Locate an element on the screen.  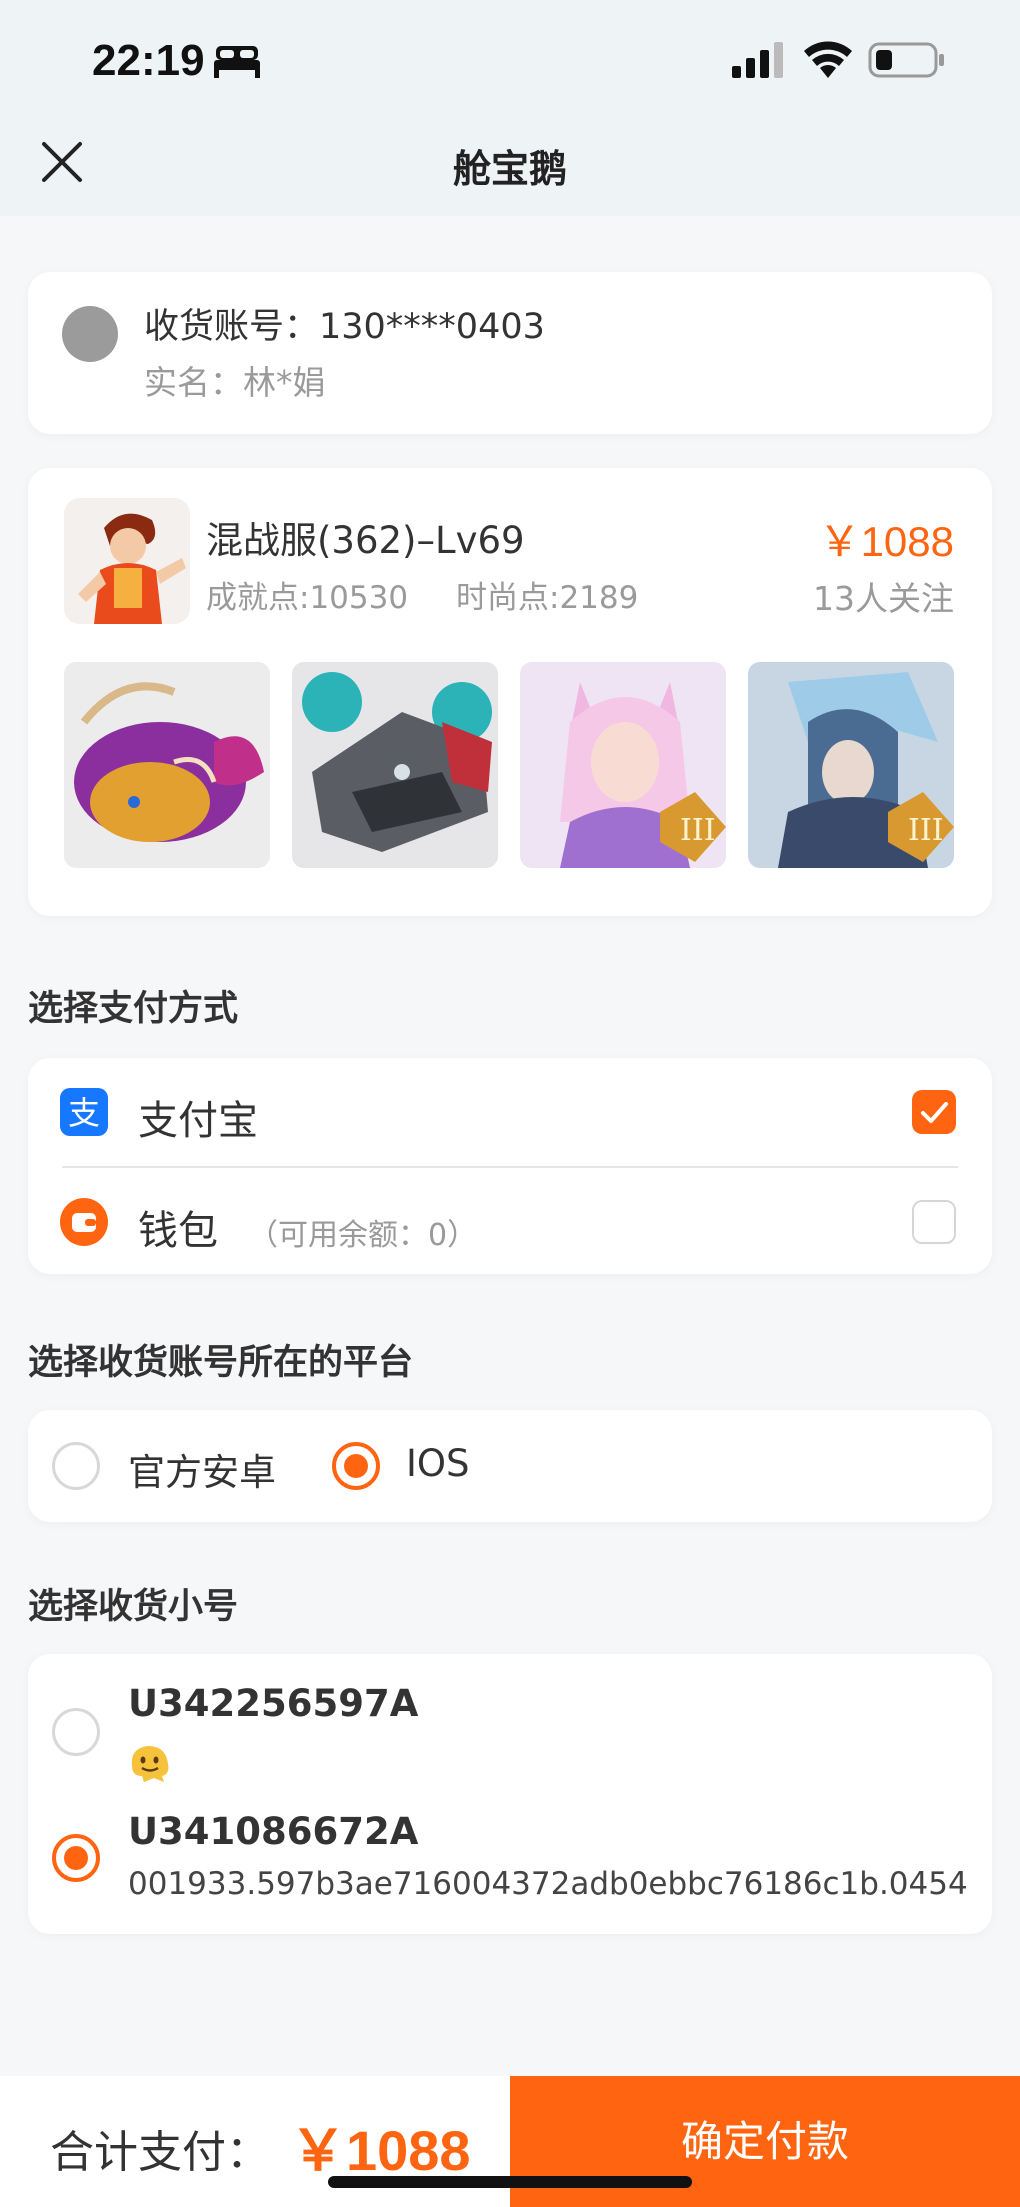
status-bar: 22:19 is located at coordinates (510, 60).